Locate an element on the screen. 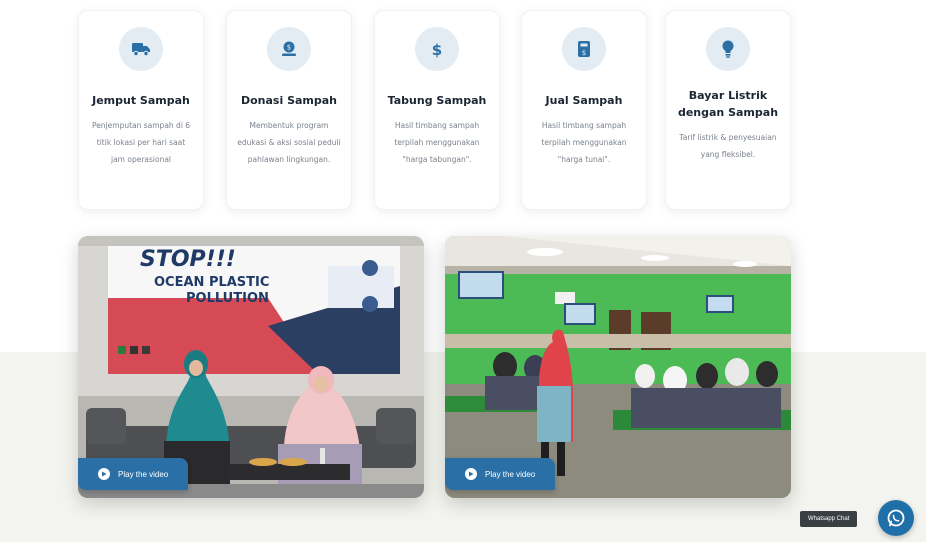  dollar-icon: $ is located at coordinates (437, 49).